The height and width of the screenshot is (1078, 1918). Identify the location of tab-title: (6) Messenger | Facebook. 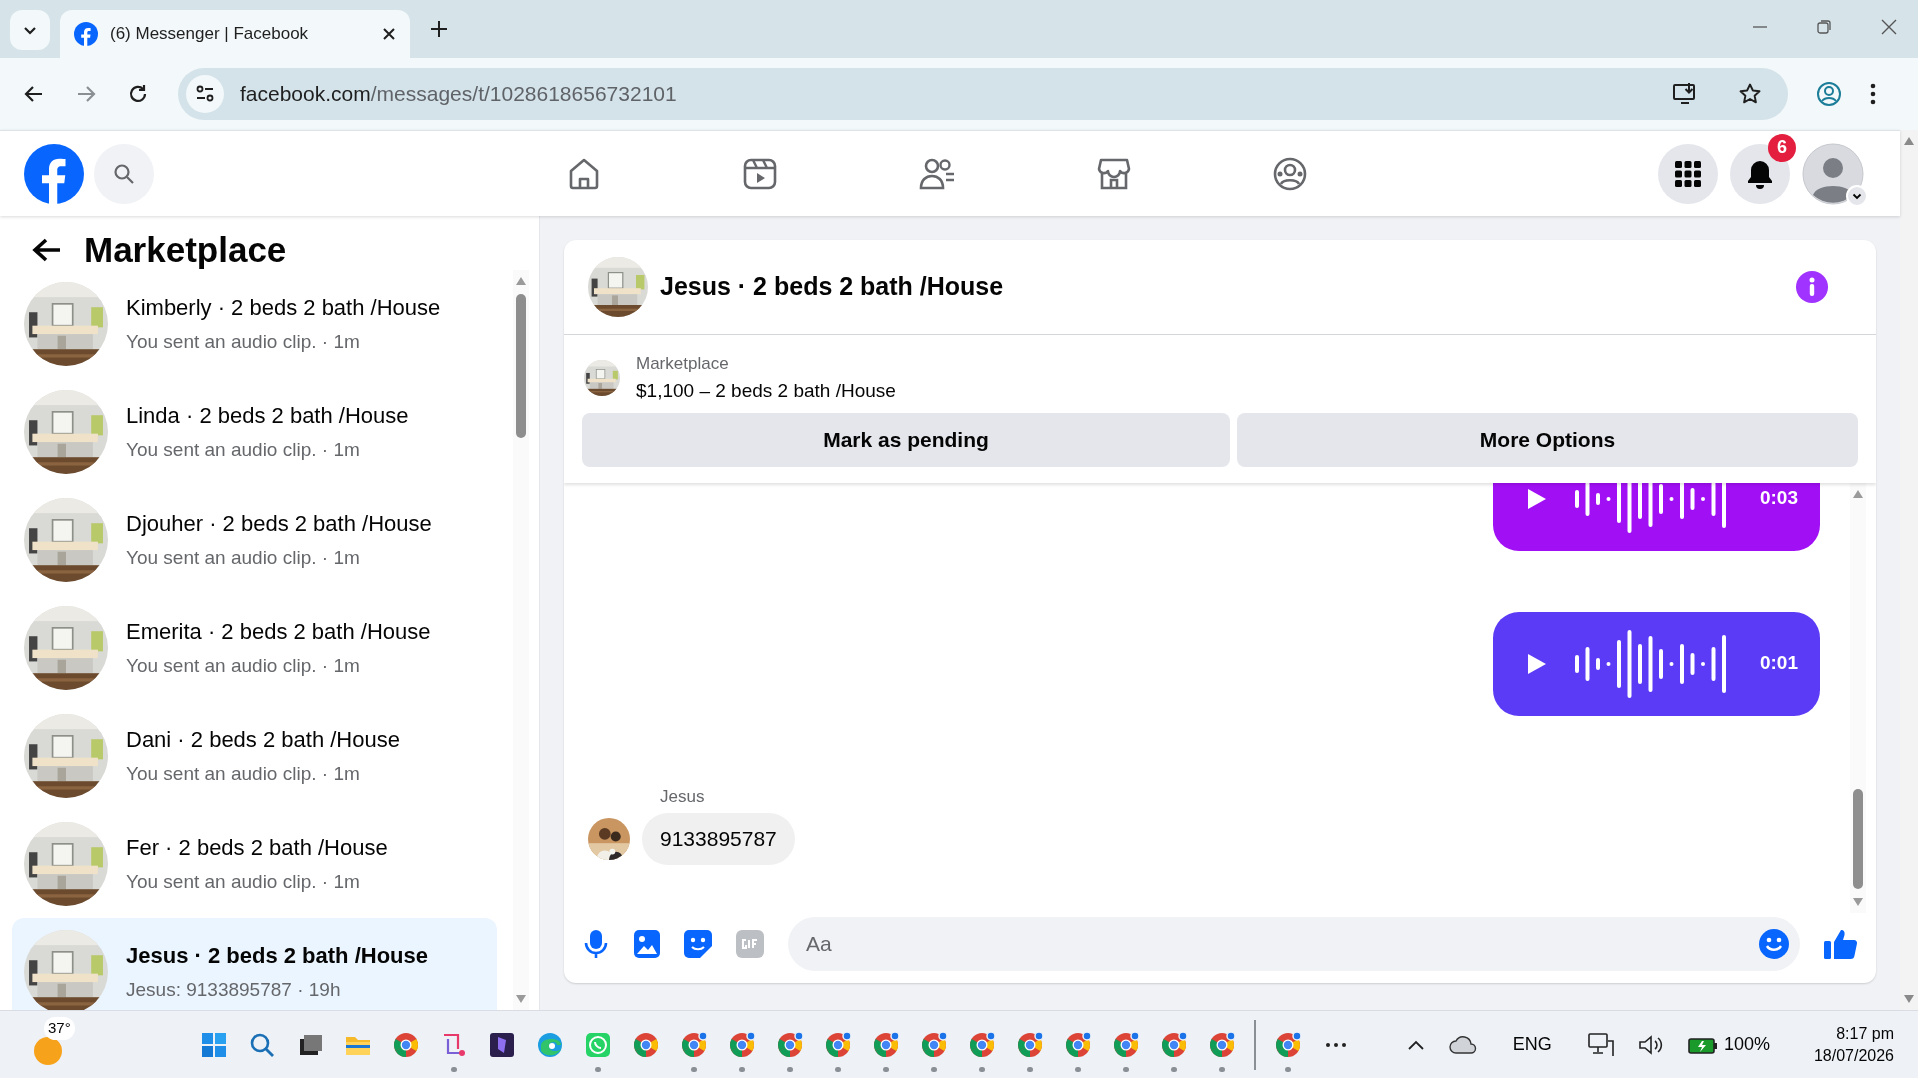
(210, 34).